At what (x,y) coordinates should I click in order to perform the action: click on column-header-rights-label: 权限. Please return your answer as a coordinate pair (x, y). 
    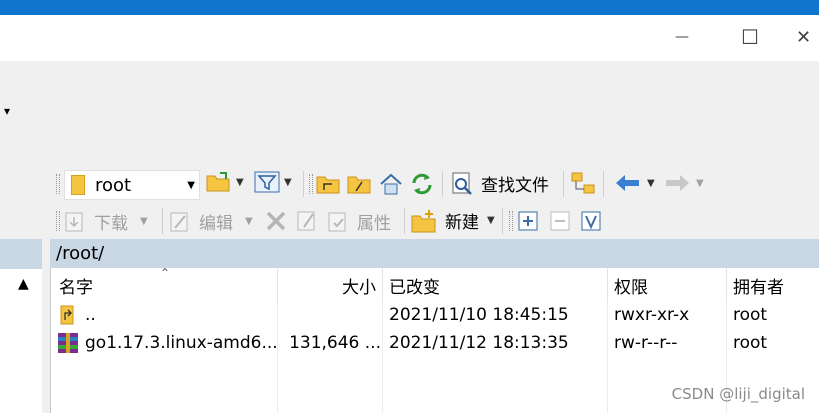
    Looking at the image, I should click on (631, 287).